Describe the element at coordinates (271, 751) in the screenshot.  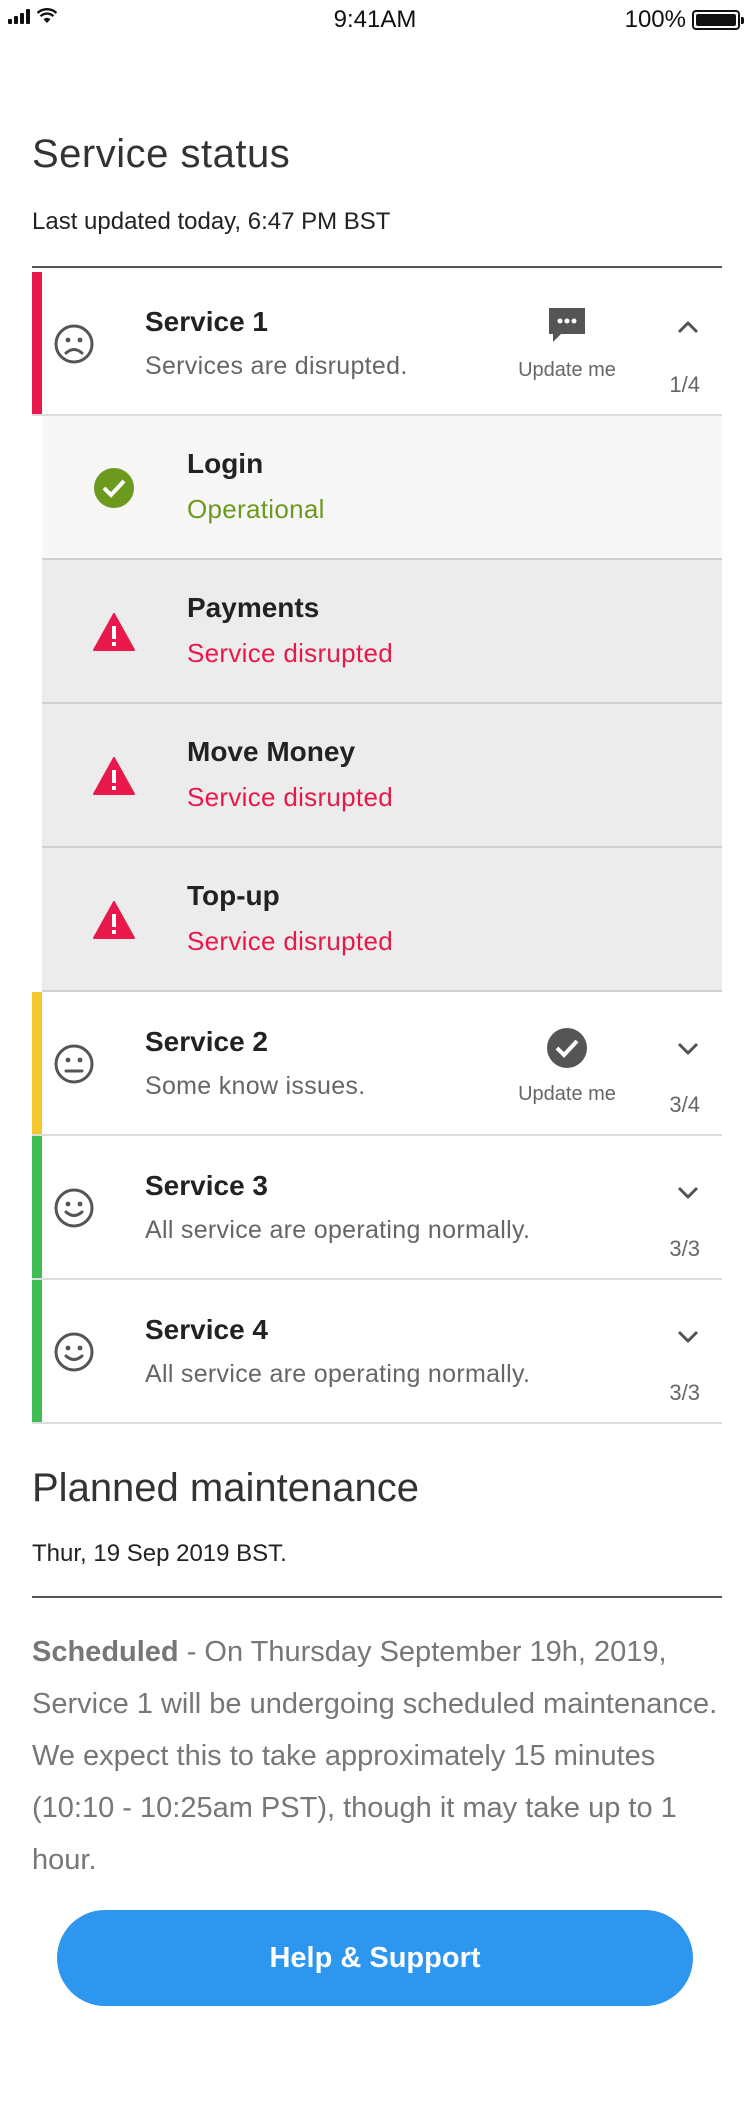
I see `sub-service-name: Move Money` at that location.